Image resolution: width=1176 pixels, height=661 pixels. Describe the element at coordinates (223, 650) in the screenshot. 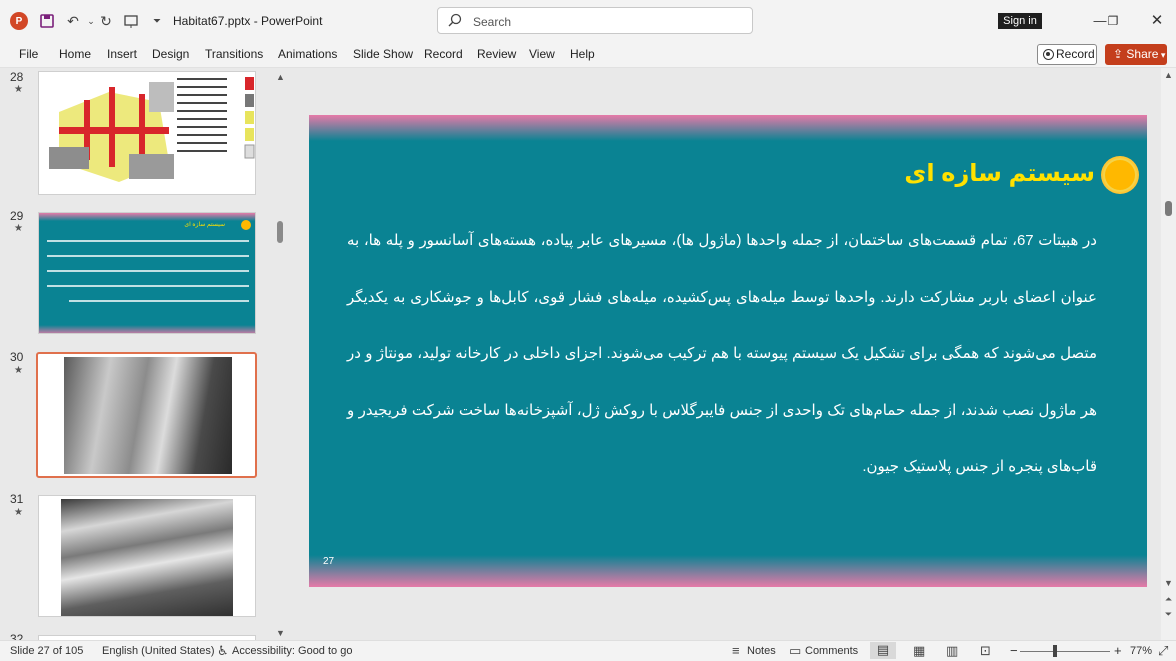

I see `accessibility-icon: ♿` at that location.